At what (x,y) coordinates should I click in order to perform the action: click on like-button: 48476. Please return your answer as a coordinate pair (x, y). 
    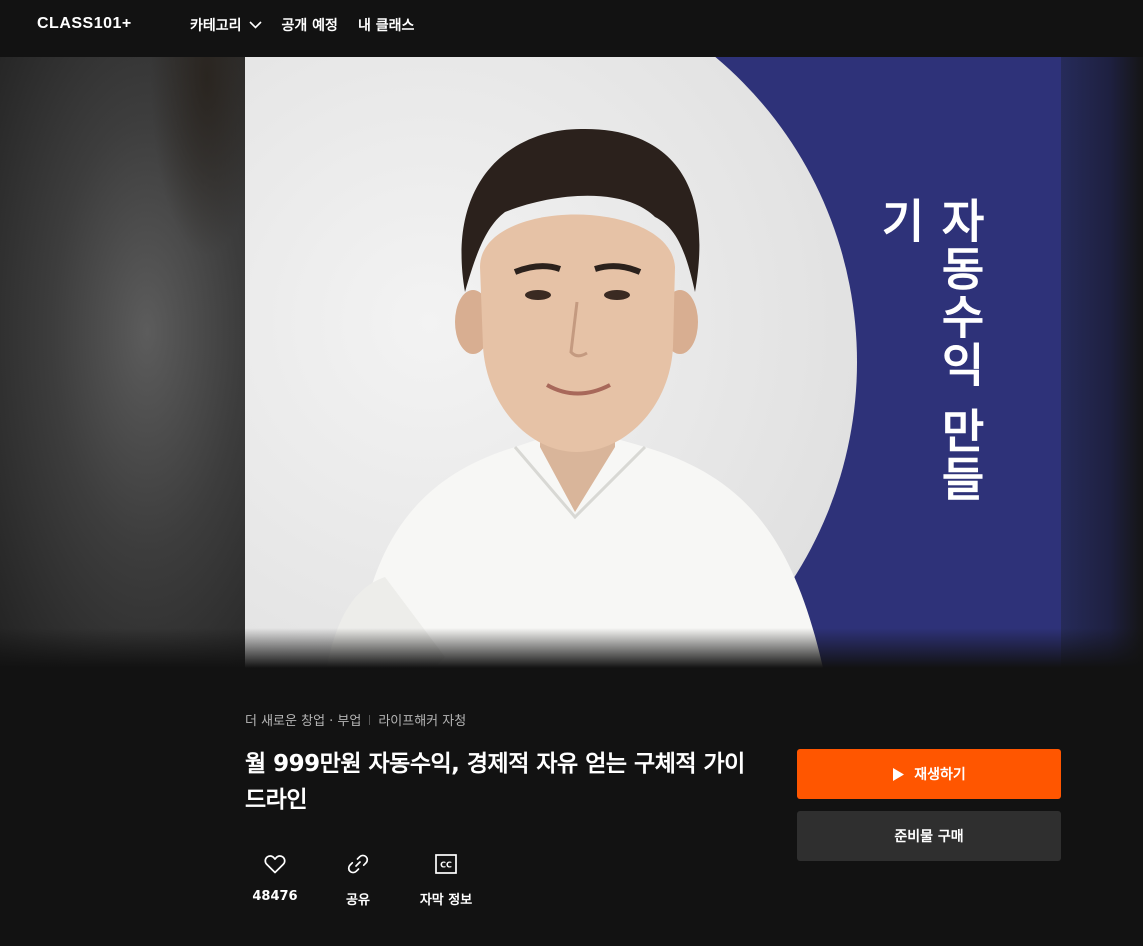
    Looking at the image, I should click on (275, 879).